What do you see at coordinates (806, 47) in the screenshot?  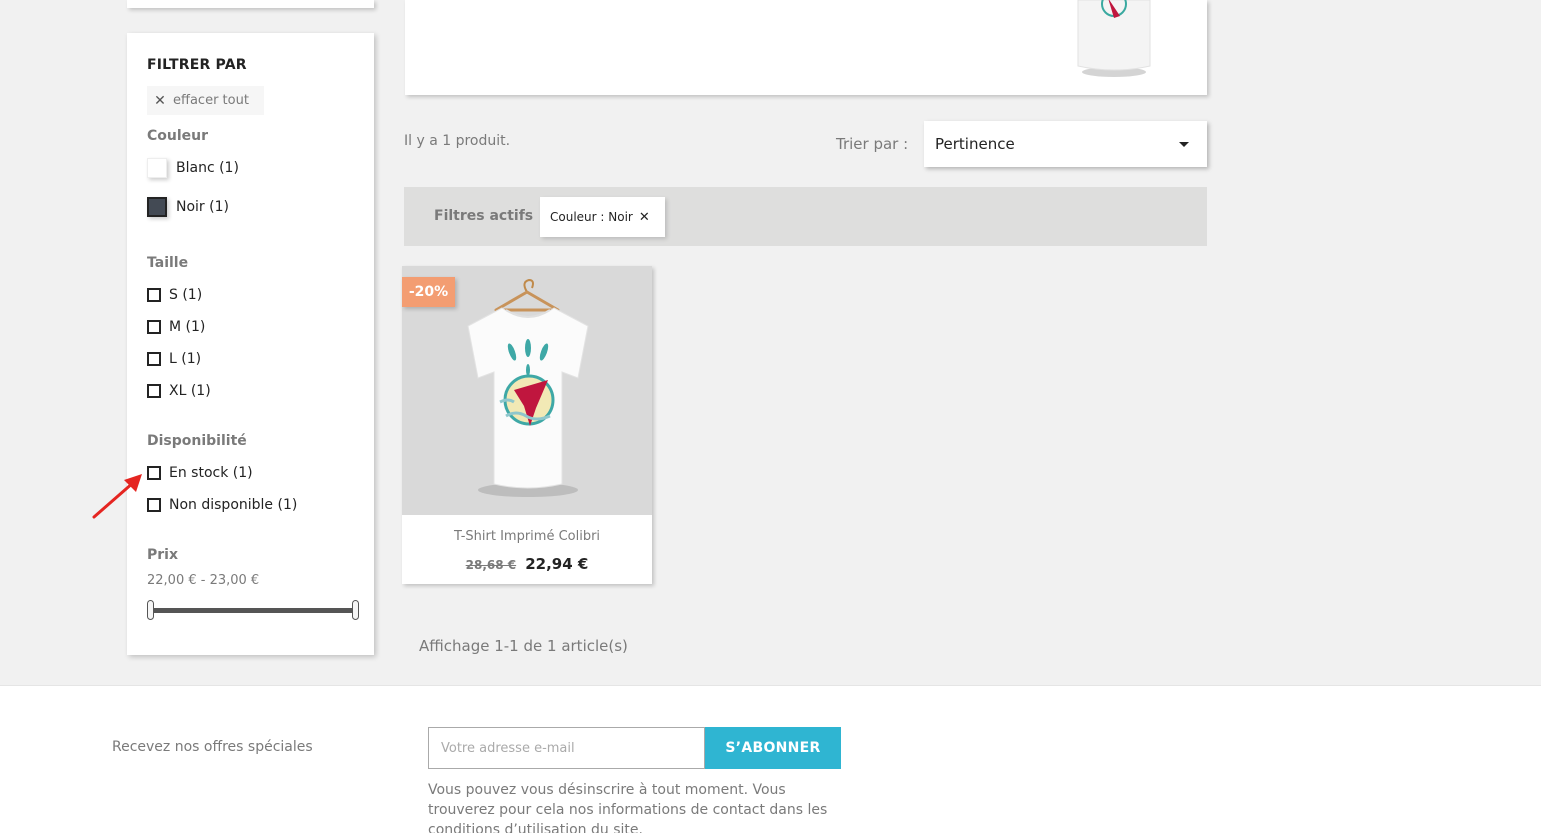 I see `previous-product-box` at bounding box center [806, 47].